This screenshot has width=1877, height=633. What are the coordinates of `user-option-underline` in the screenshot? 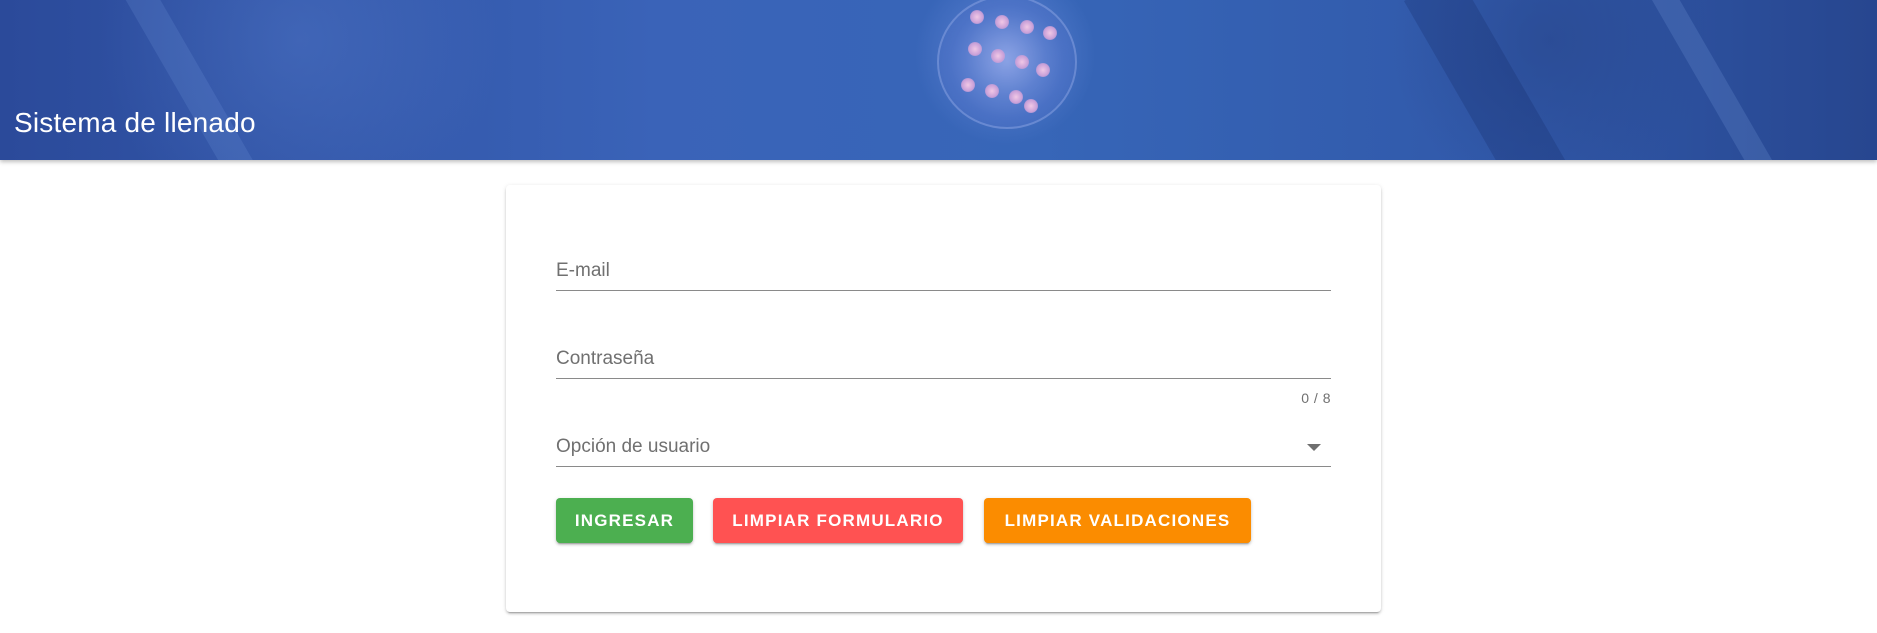 It's located at (943, 466).